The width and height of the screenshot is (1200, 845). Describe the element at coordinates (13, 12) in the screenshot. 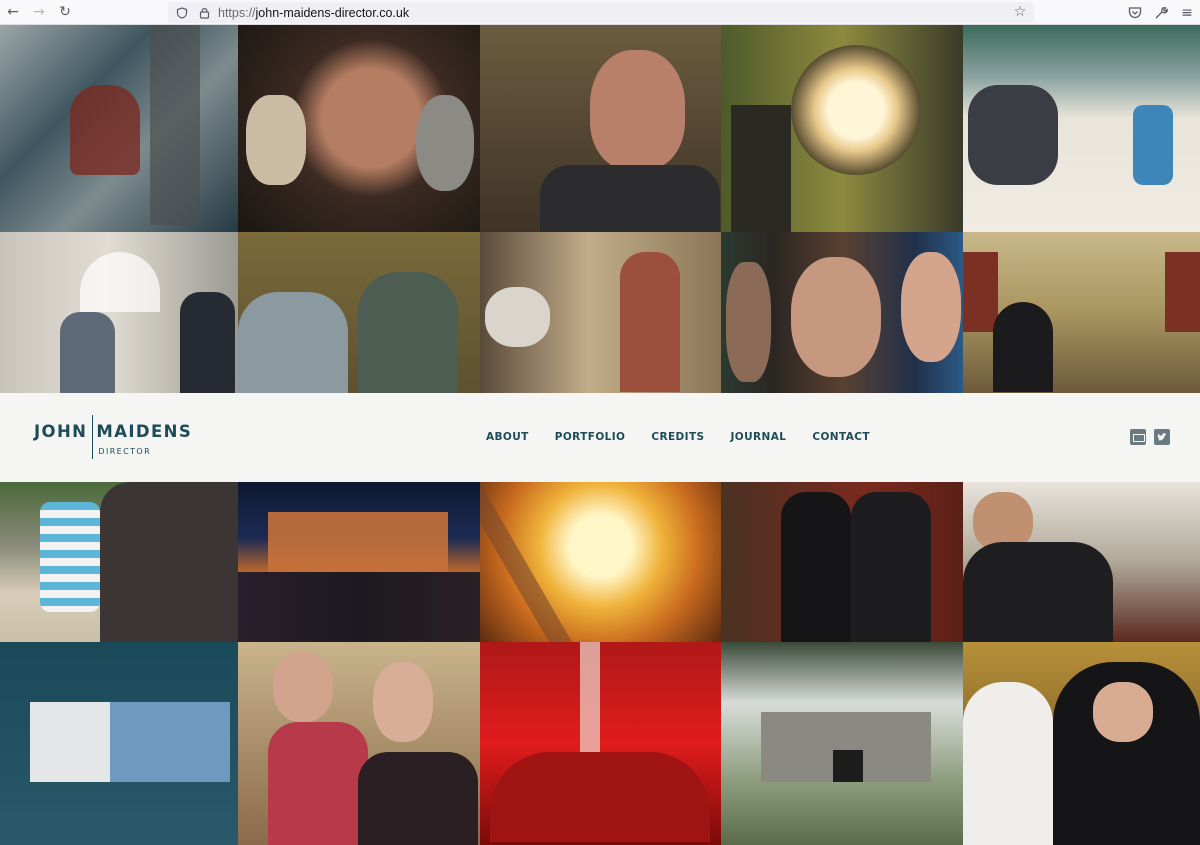

I see `back-arrow-icon: ←` at that location.